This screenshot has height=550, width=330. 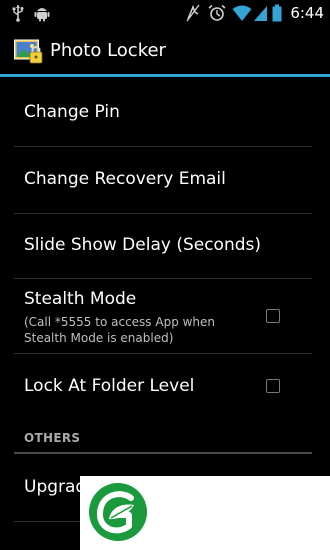 I want to click on pref-lock-at-folder-level: Lock At Folder Level, so click(x=165, y=386).